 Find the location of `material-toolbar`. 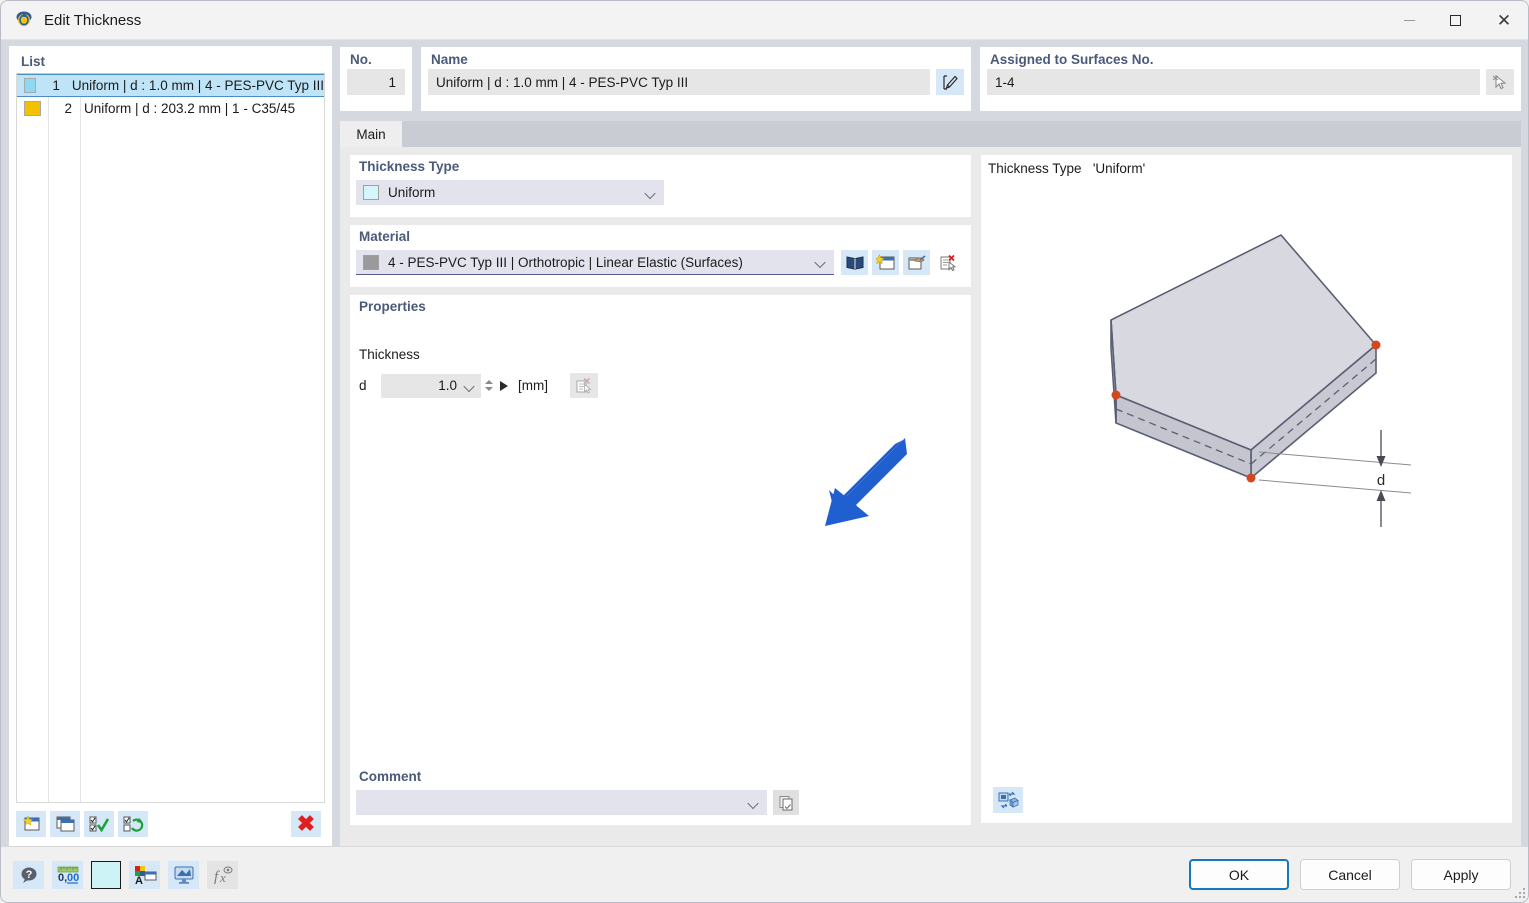

material-toolbar is located at coordinates (903, 262).